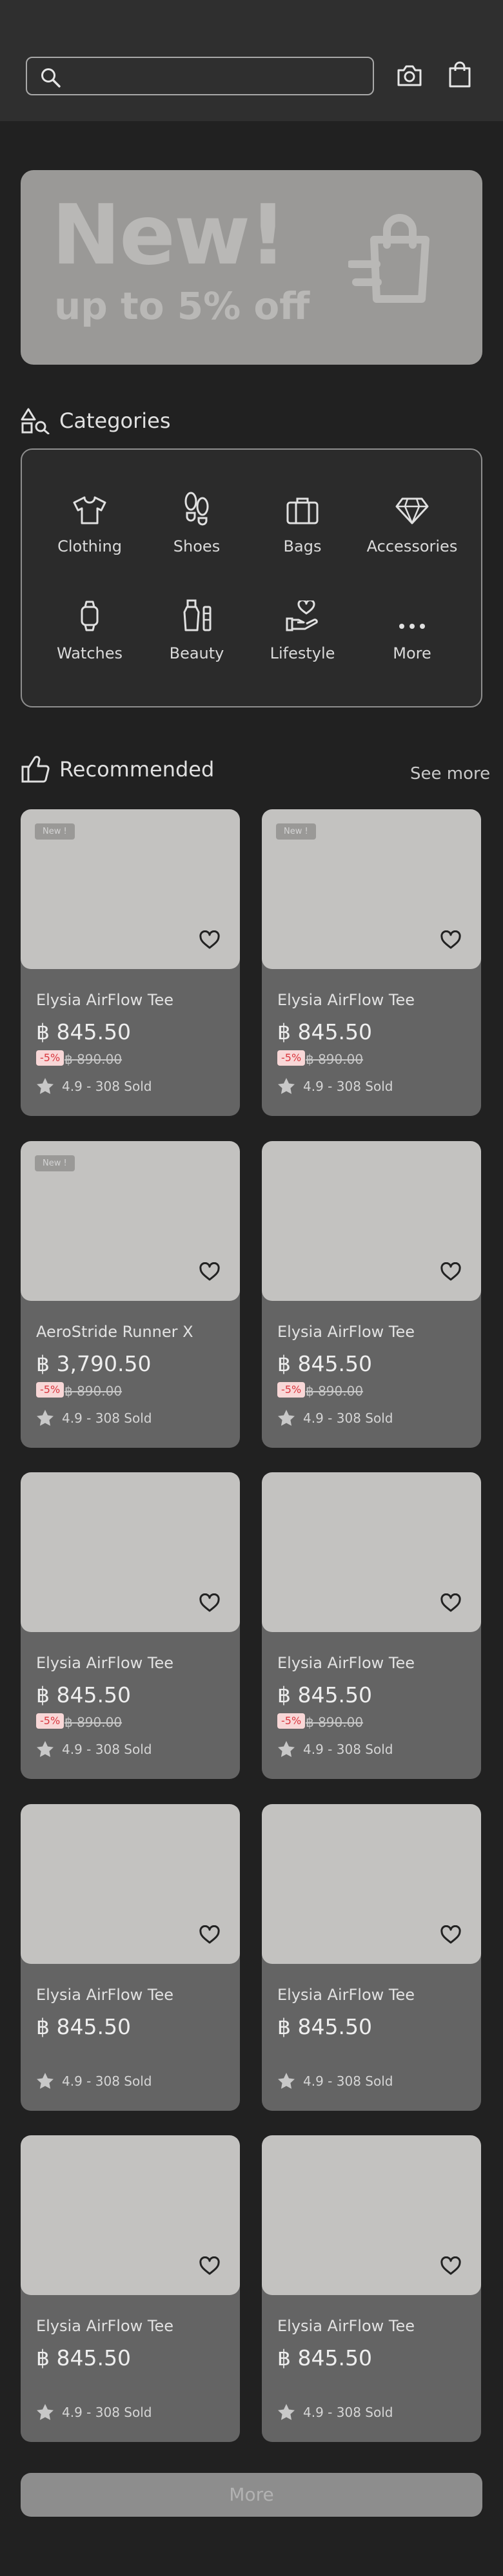 Image resolution: width=503 pixels, height=2576 pixels. What do you see at coordinates (460, 75) in the screenshot?
I see `shopping-bag-icon` at bounding box center [460, 75].